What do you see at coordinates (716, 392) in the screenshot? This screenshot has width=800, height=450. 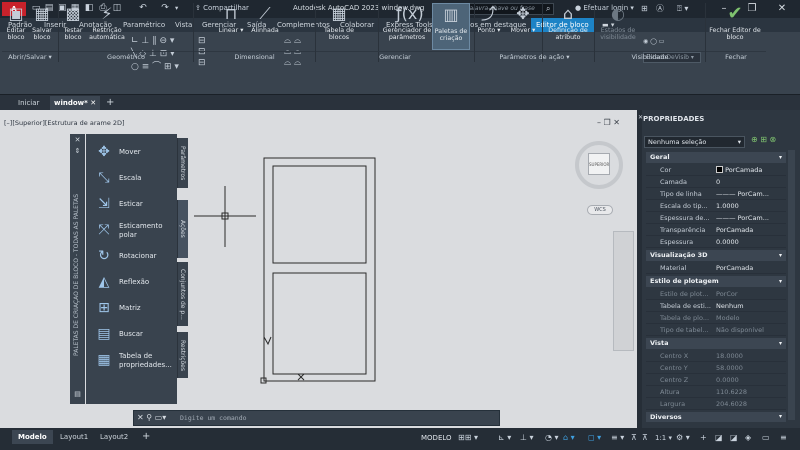 I see `prop-row: Altura 110.6228` at bounding box center [716, 392].